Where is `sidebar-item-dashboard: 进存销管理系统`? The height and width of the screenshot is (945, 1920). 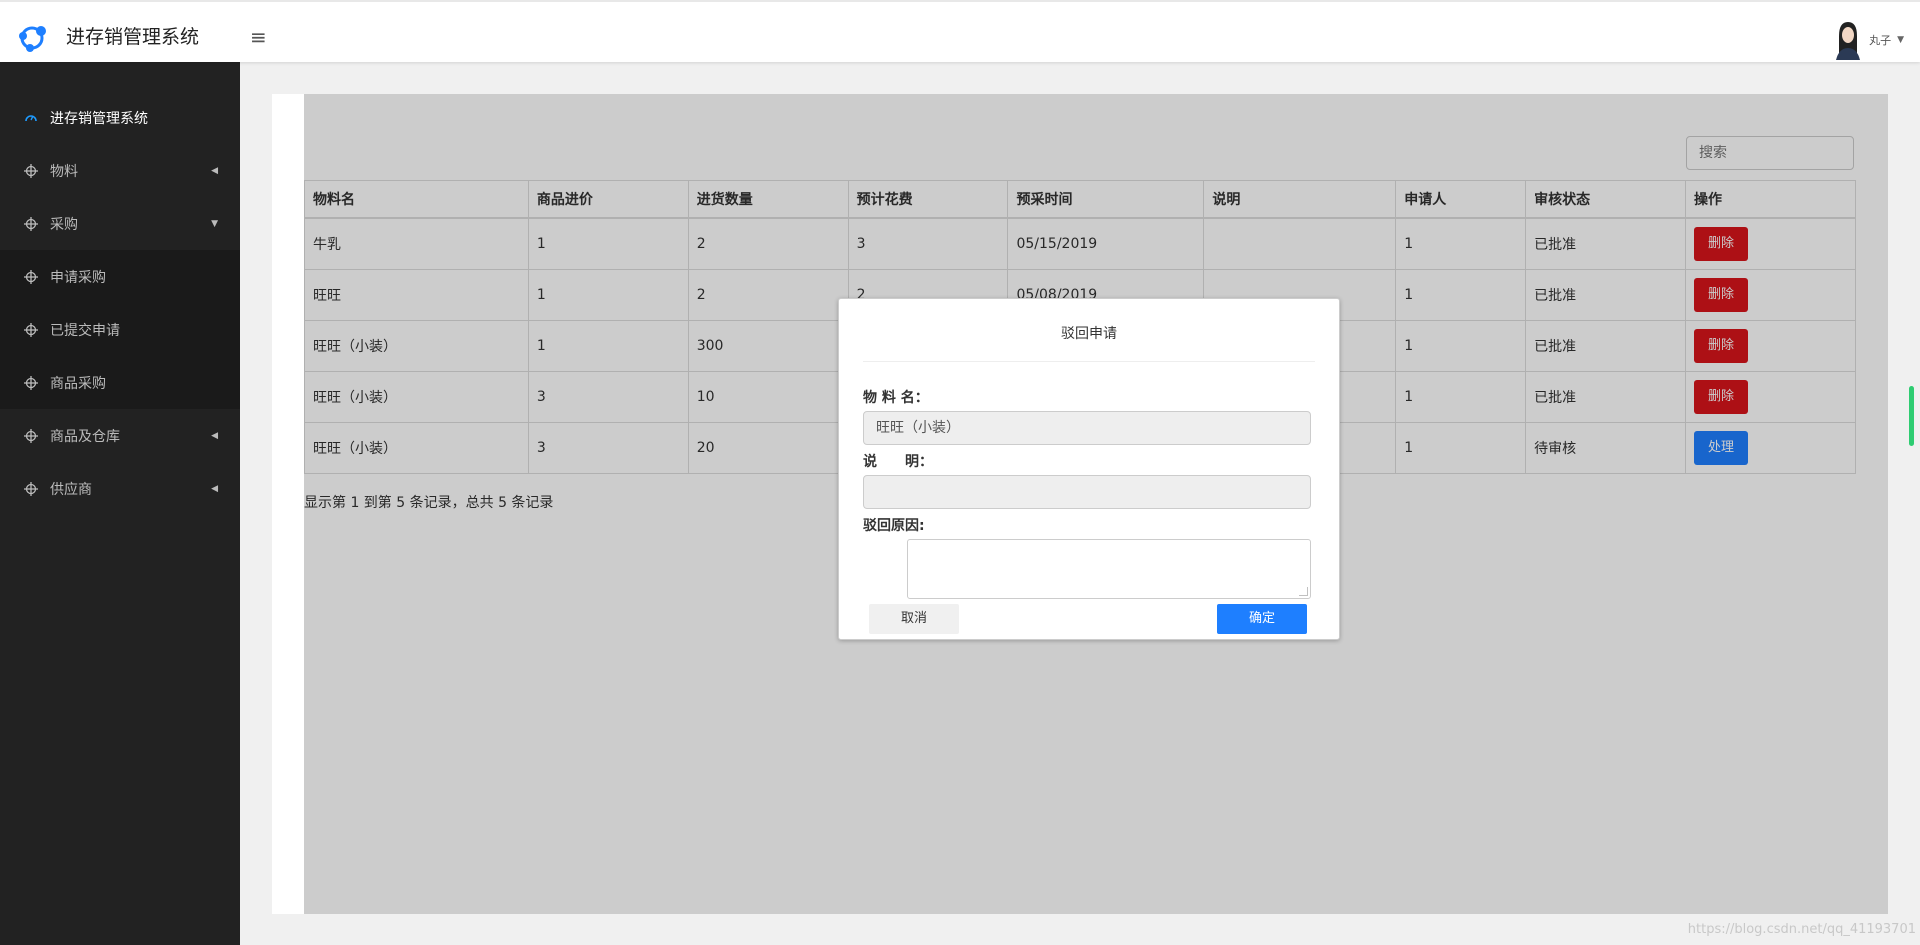
sidebar-item-dashboard: 进存销管理系统 is located at coordinates (120, 117).